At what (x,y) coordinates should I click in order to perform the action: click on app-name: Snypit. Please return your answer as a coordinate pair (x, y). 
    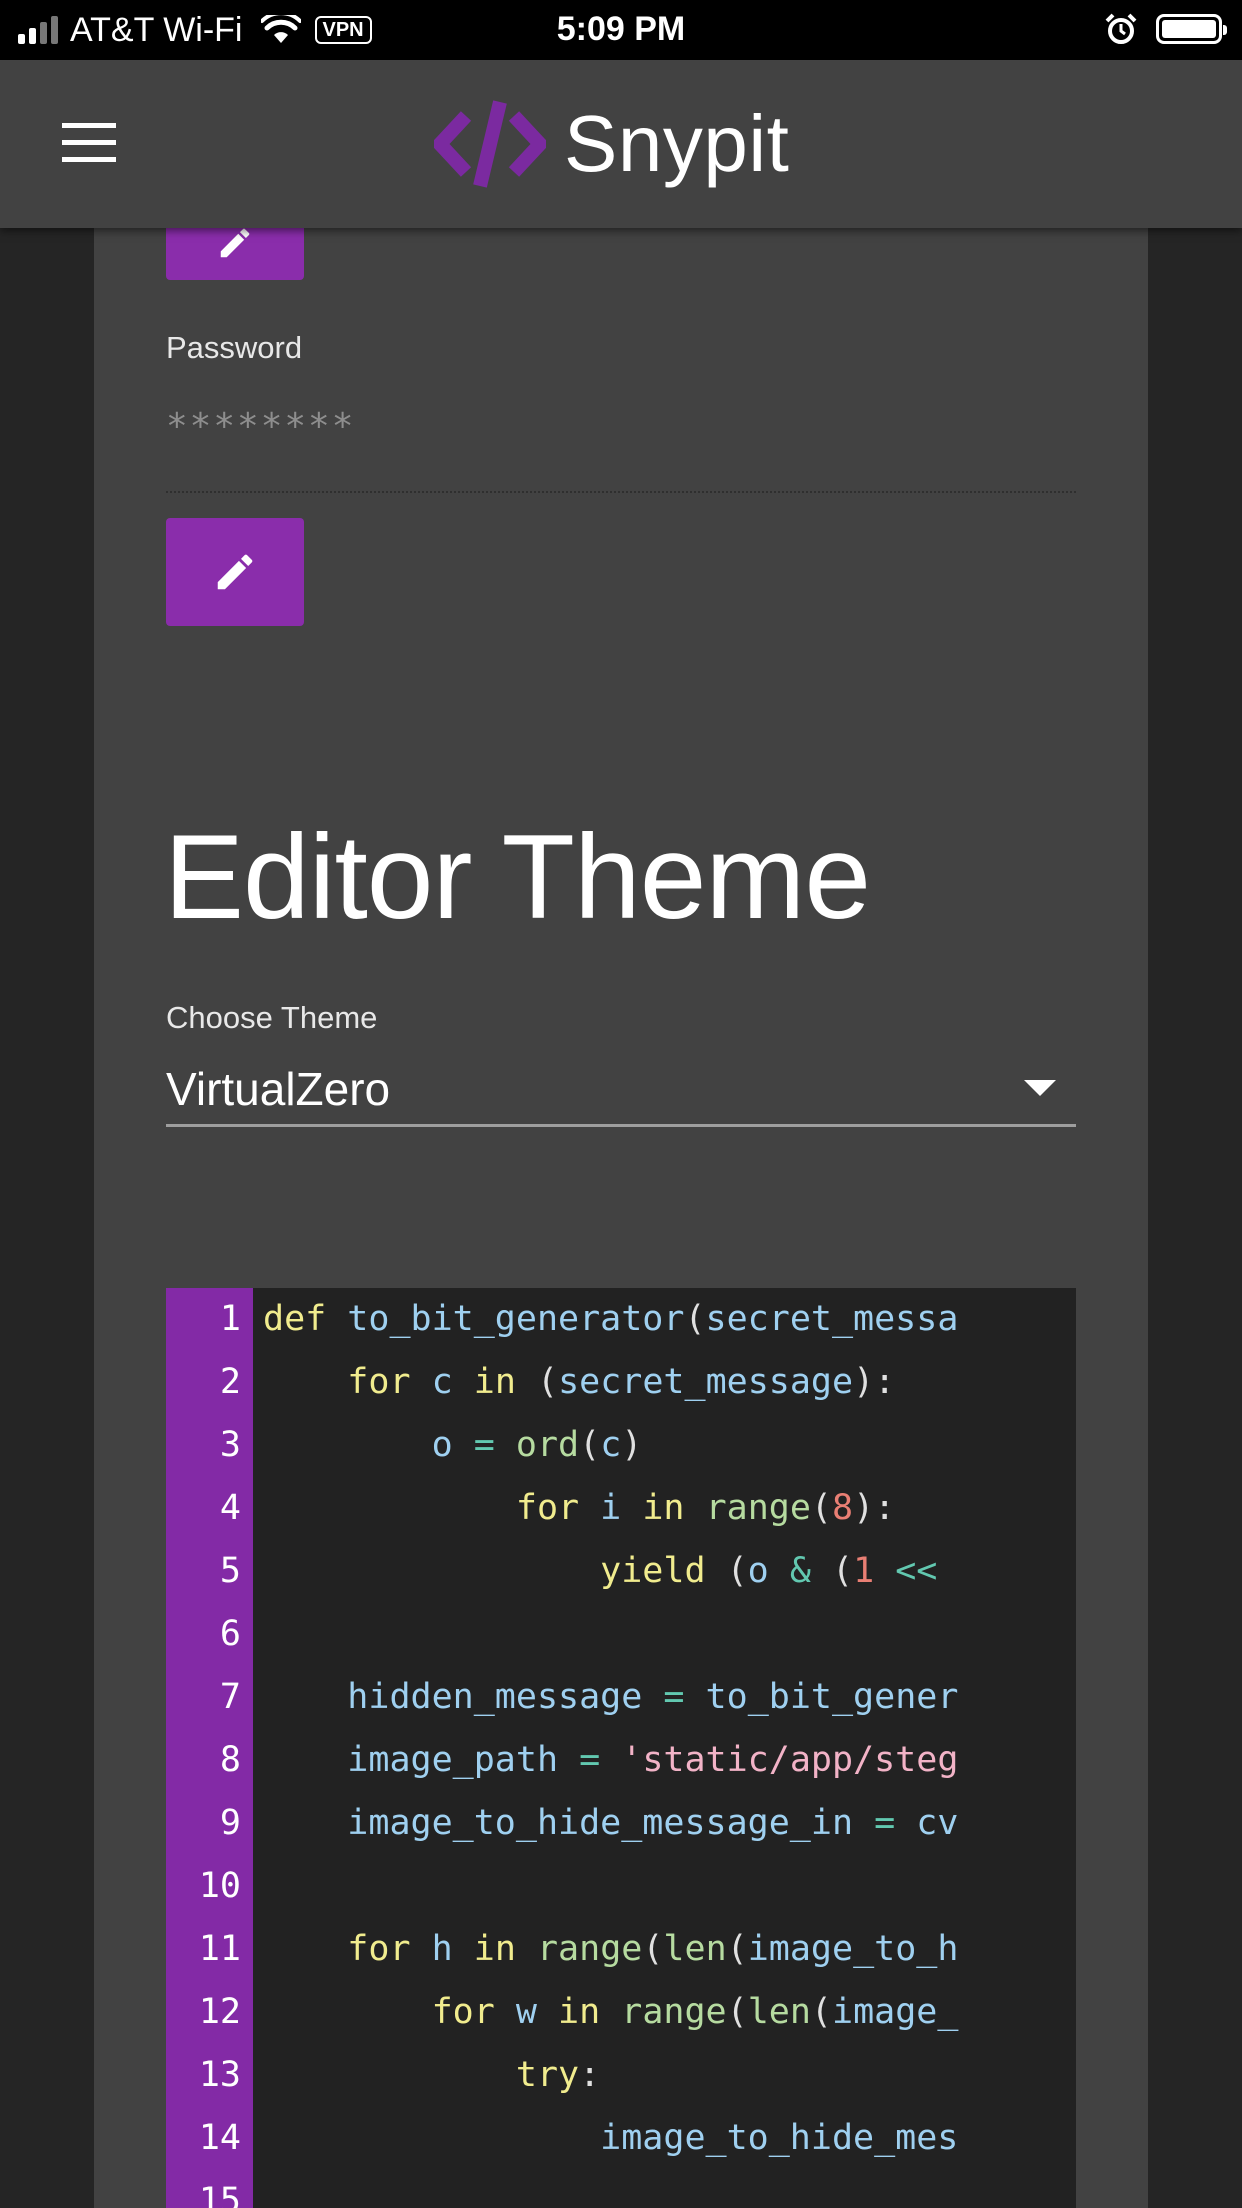
    Looking at the image, I should click on (677, 143).